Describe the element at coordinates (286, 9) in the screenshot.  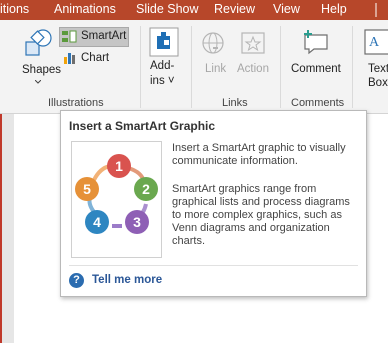
I see `tab-view: View` at that location.